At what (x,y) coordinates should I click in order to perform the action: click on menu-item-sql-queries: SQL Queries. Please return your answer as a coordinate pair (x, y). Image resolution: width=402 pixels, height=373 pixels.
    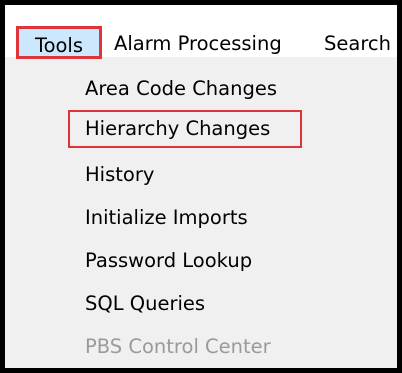
    Looking at the image, I should click on (145, 304).